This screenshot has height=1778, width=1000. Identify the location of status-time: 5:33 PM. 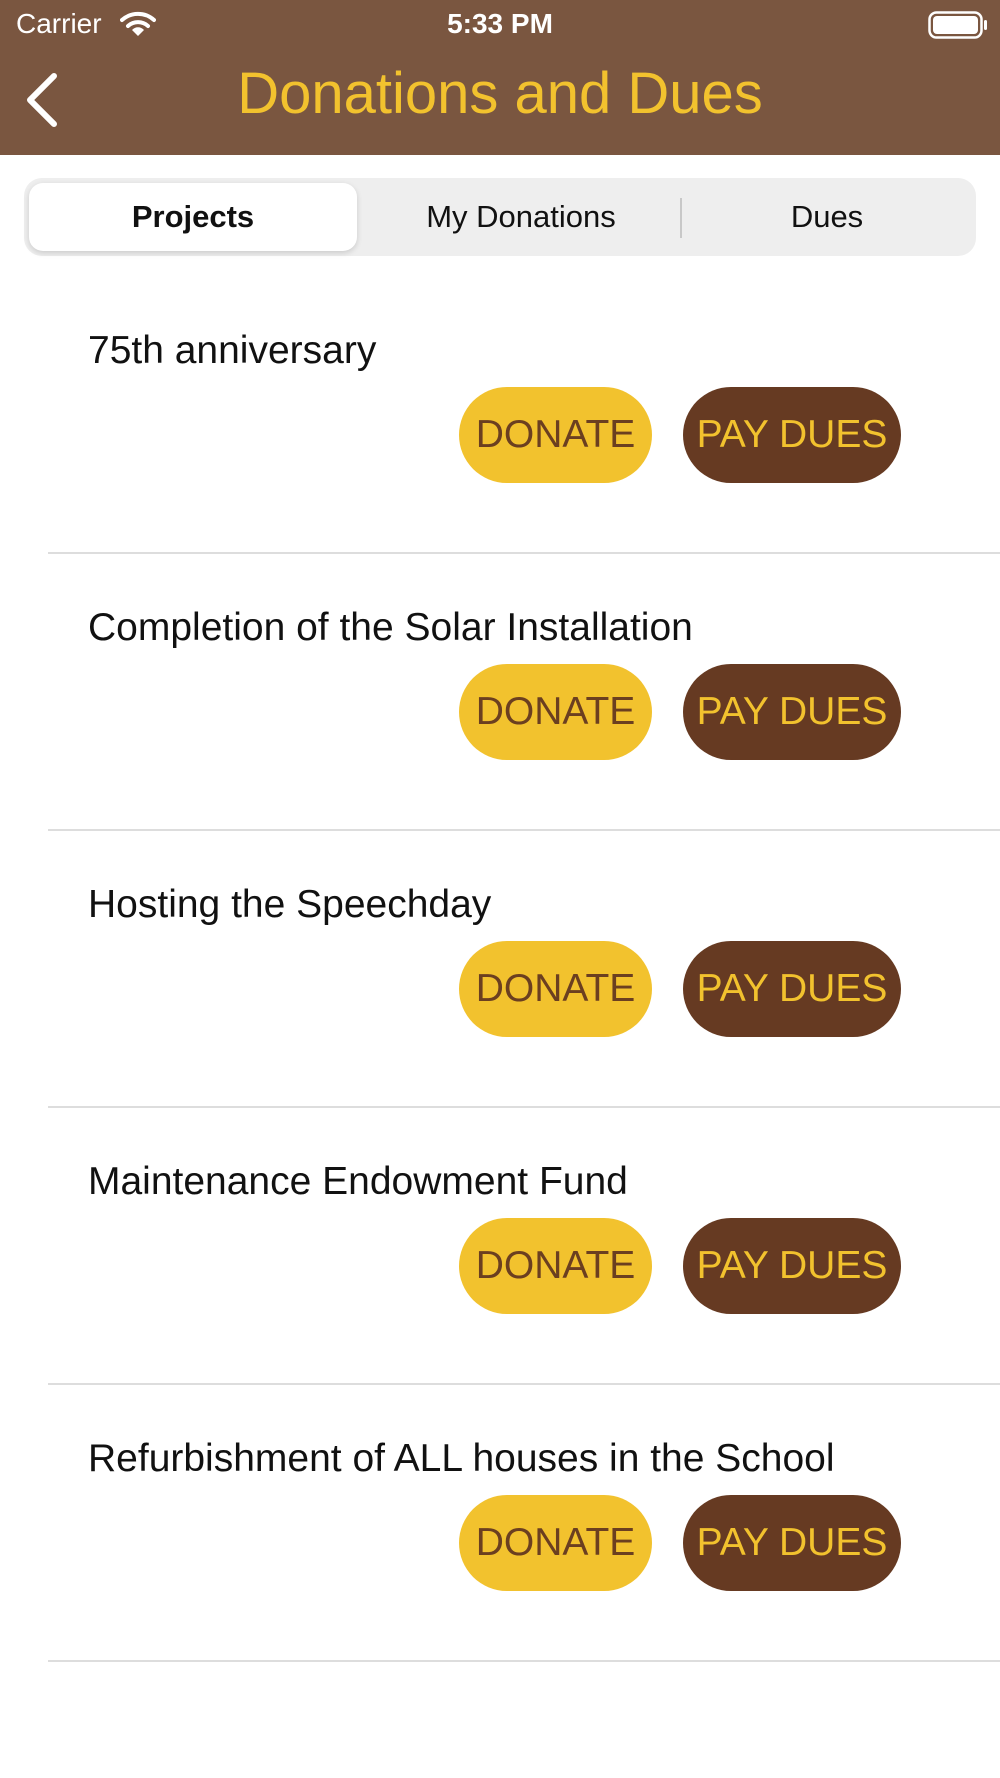
(500, 23).